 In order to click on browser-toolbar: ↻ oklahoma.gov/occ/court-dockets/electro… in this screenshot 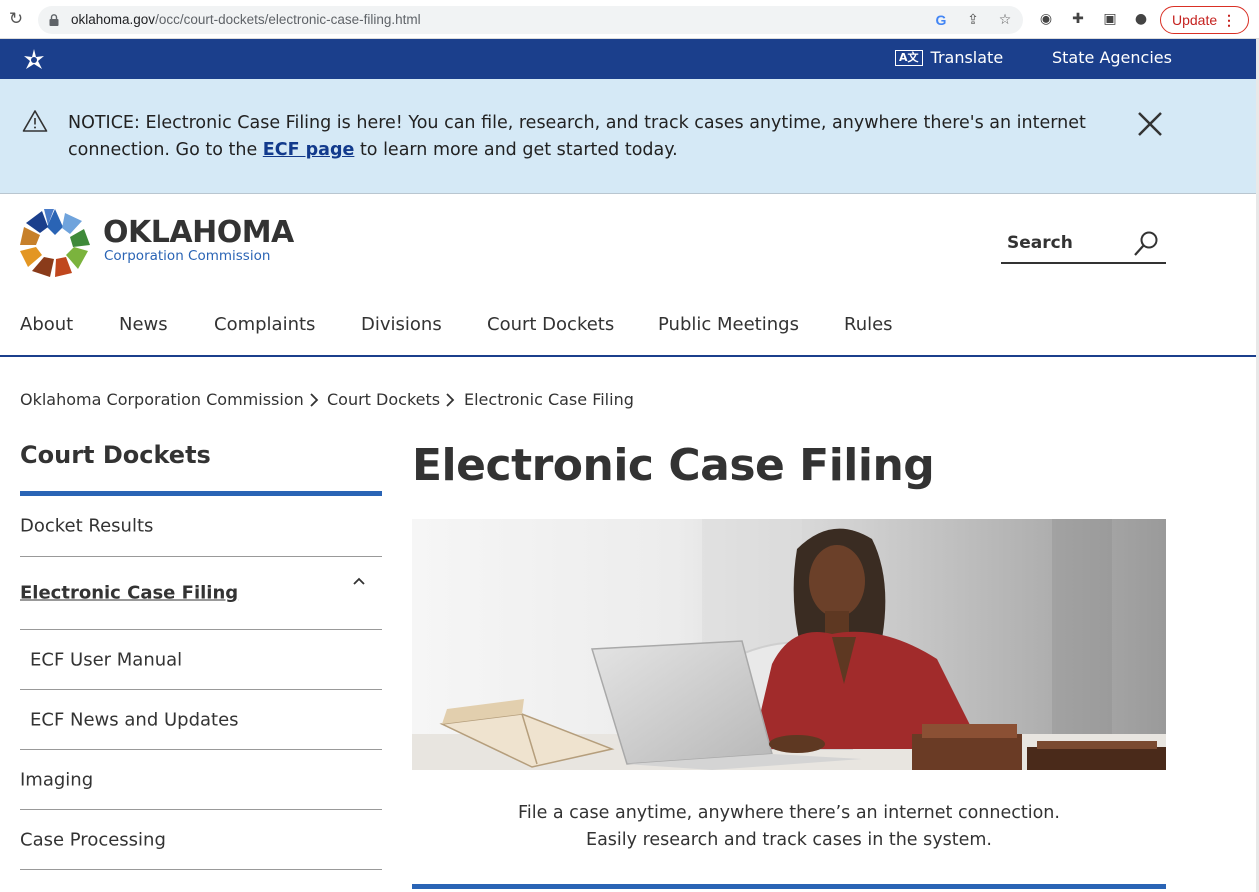, I will do `click(629, 19)`.